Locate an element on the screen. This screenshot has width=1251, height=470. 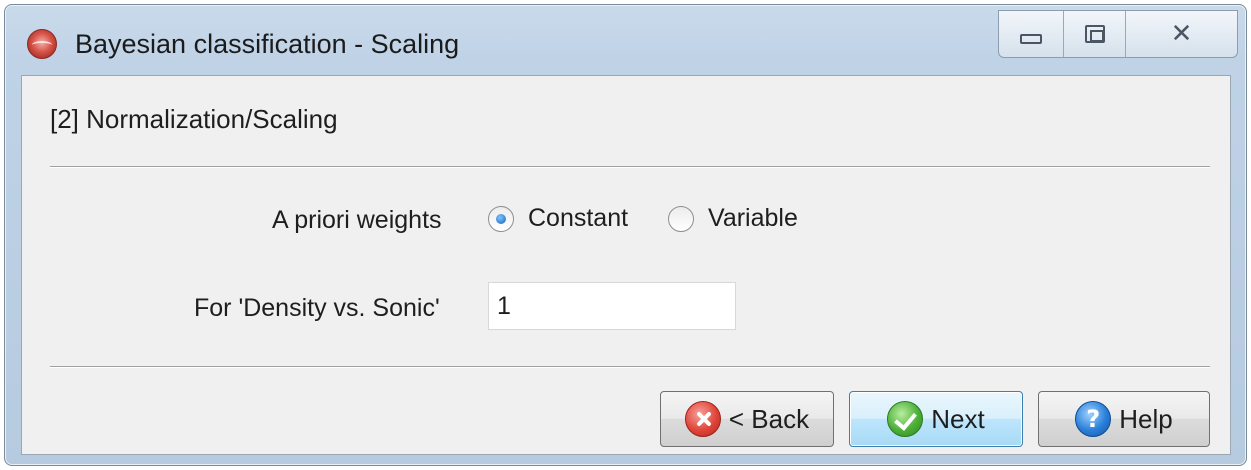
minimize-button is located at coordinates (1032, 34).